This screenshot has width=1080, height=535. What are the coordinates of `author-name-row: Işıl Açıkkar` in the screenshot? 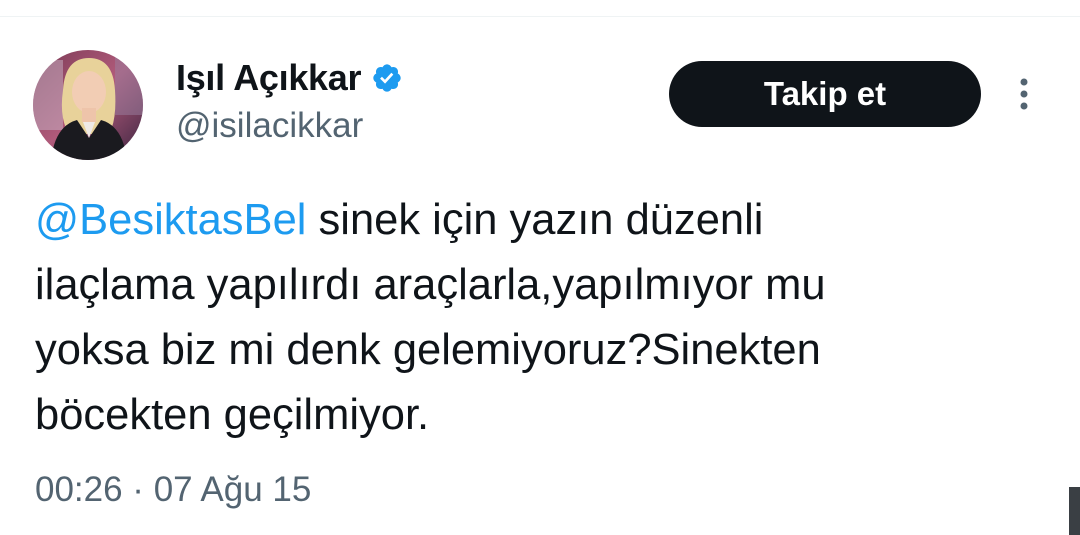 It's located at (289, 78).